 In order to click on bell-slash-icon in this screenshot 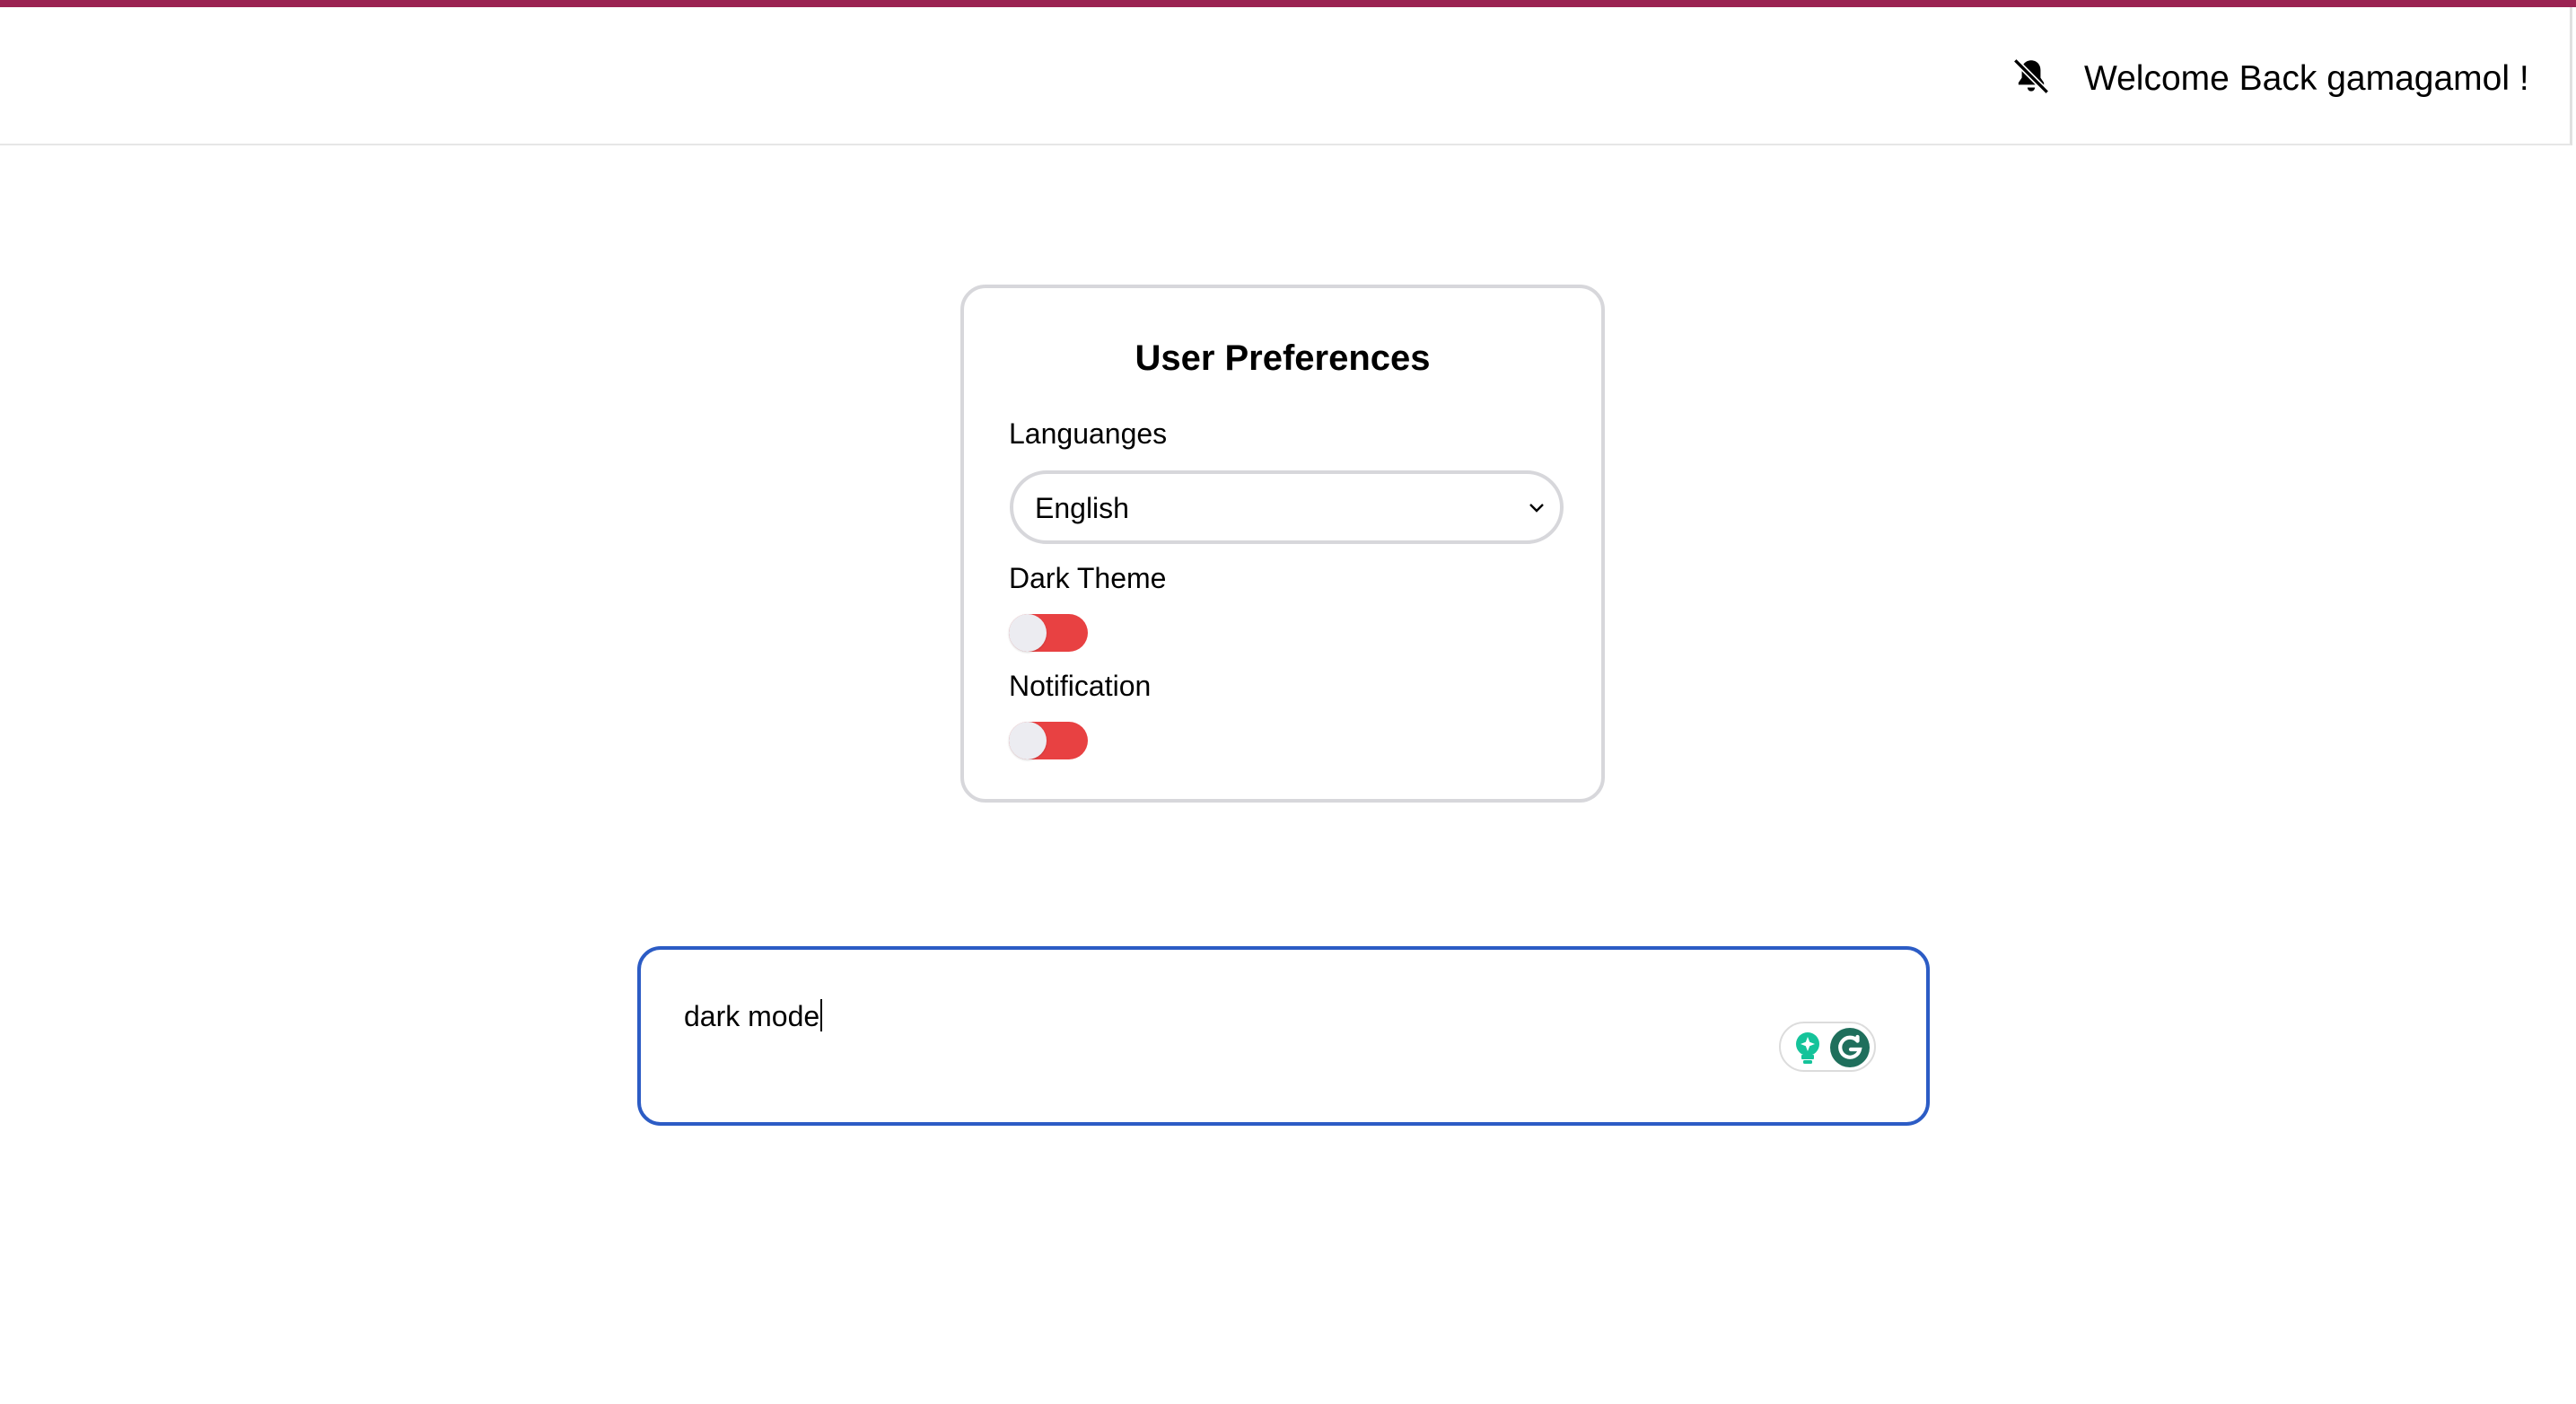, I will do `click(2031, 76)`.